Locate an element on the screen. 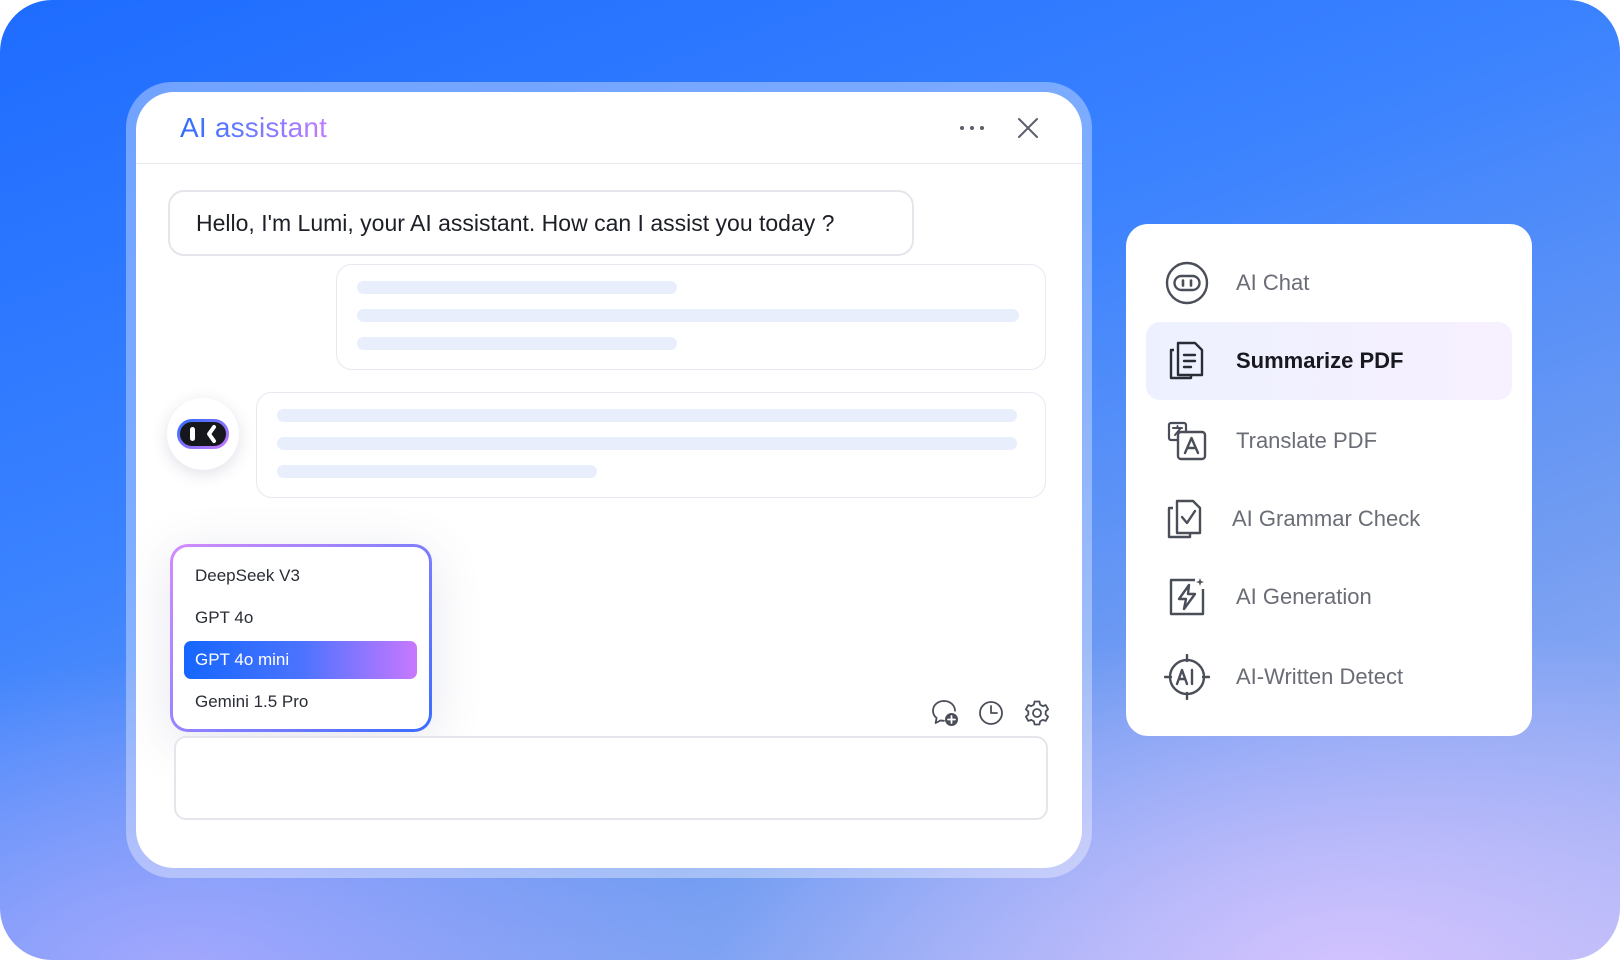 The height and width of the screenshot is (960, 1620). summarize-document-icon is located at coordinates (1186, 360).